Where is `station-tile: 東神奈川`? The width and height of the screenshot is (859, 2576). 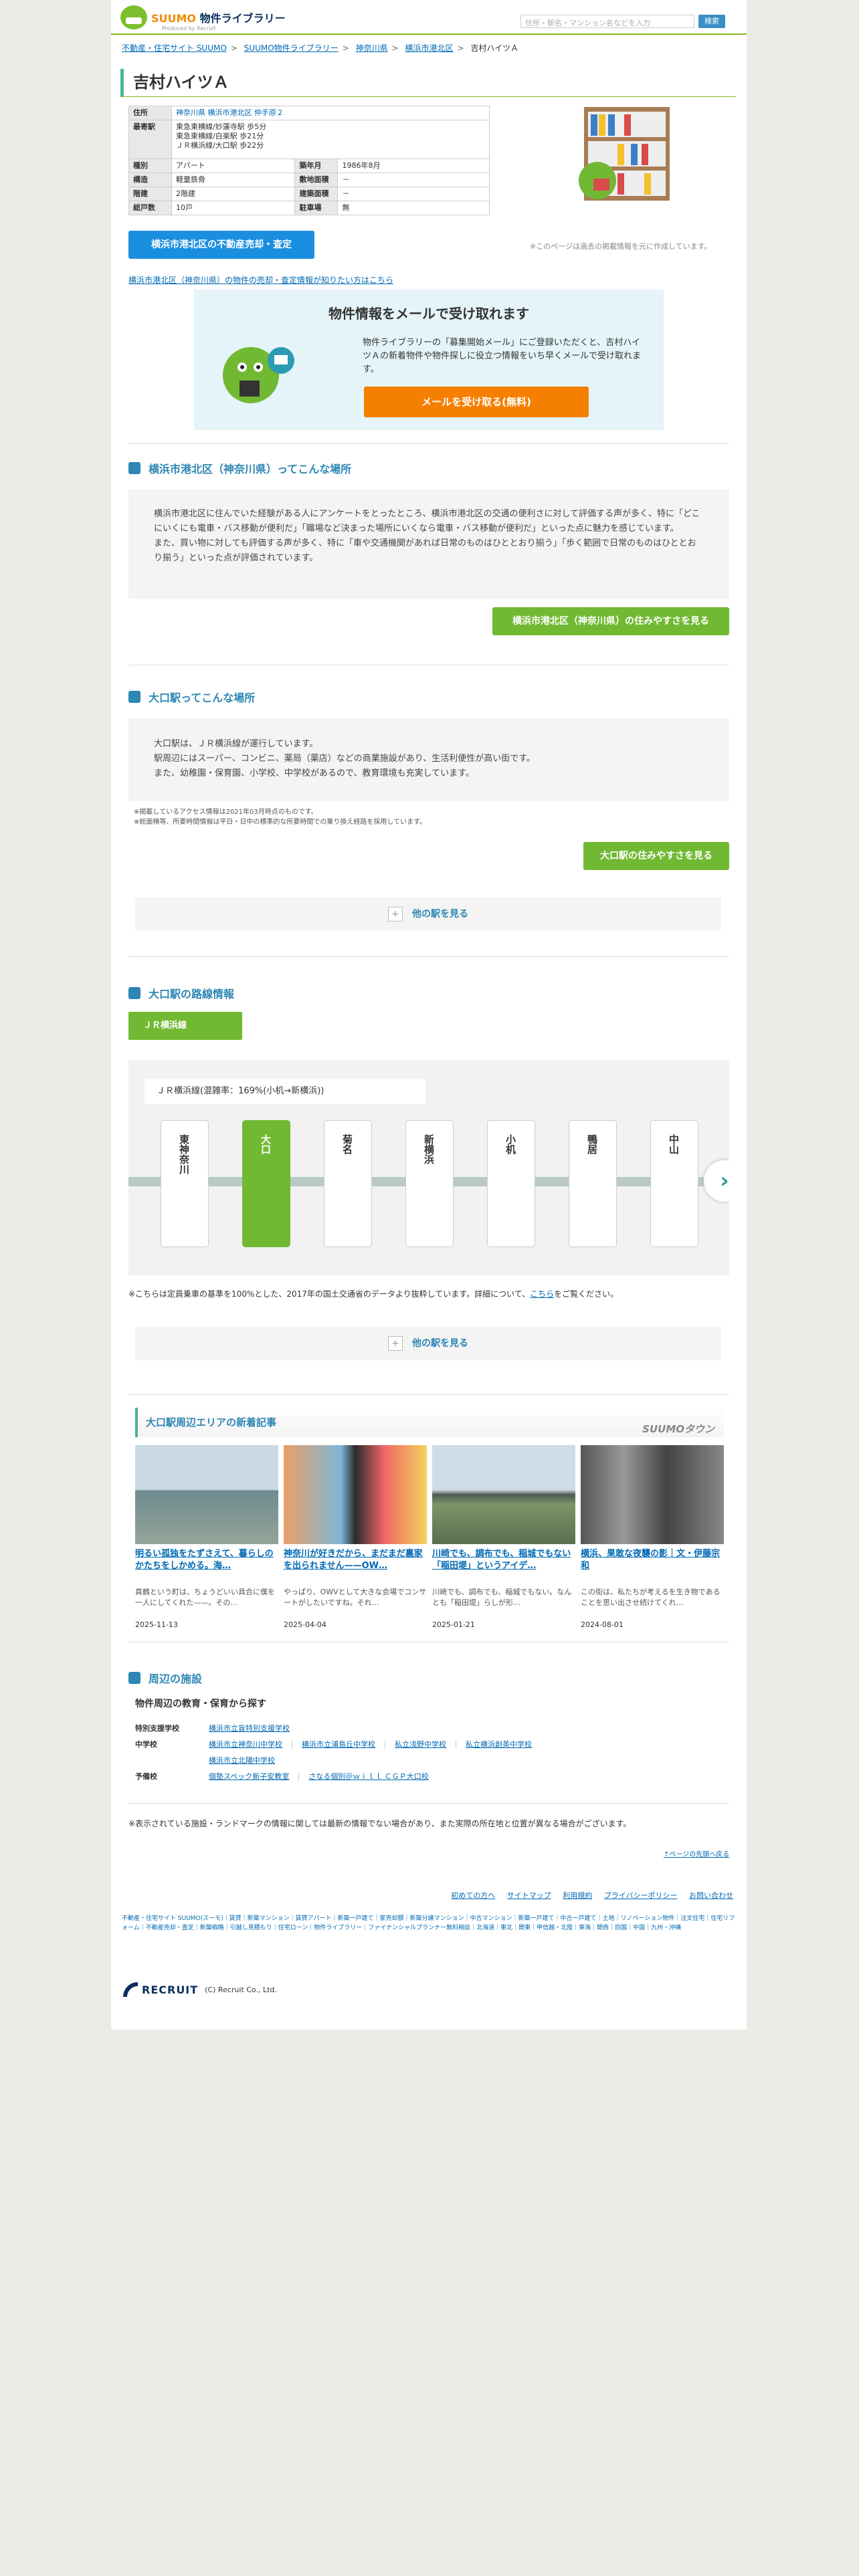 station-tile: 東神奈川 is located at coordinates (185, 1184).